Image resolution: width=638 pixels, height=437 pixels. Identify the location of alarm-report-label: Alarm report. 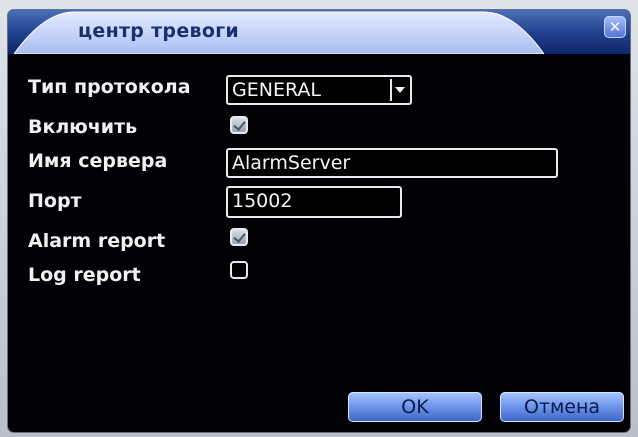
(97, 241).